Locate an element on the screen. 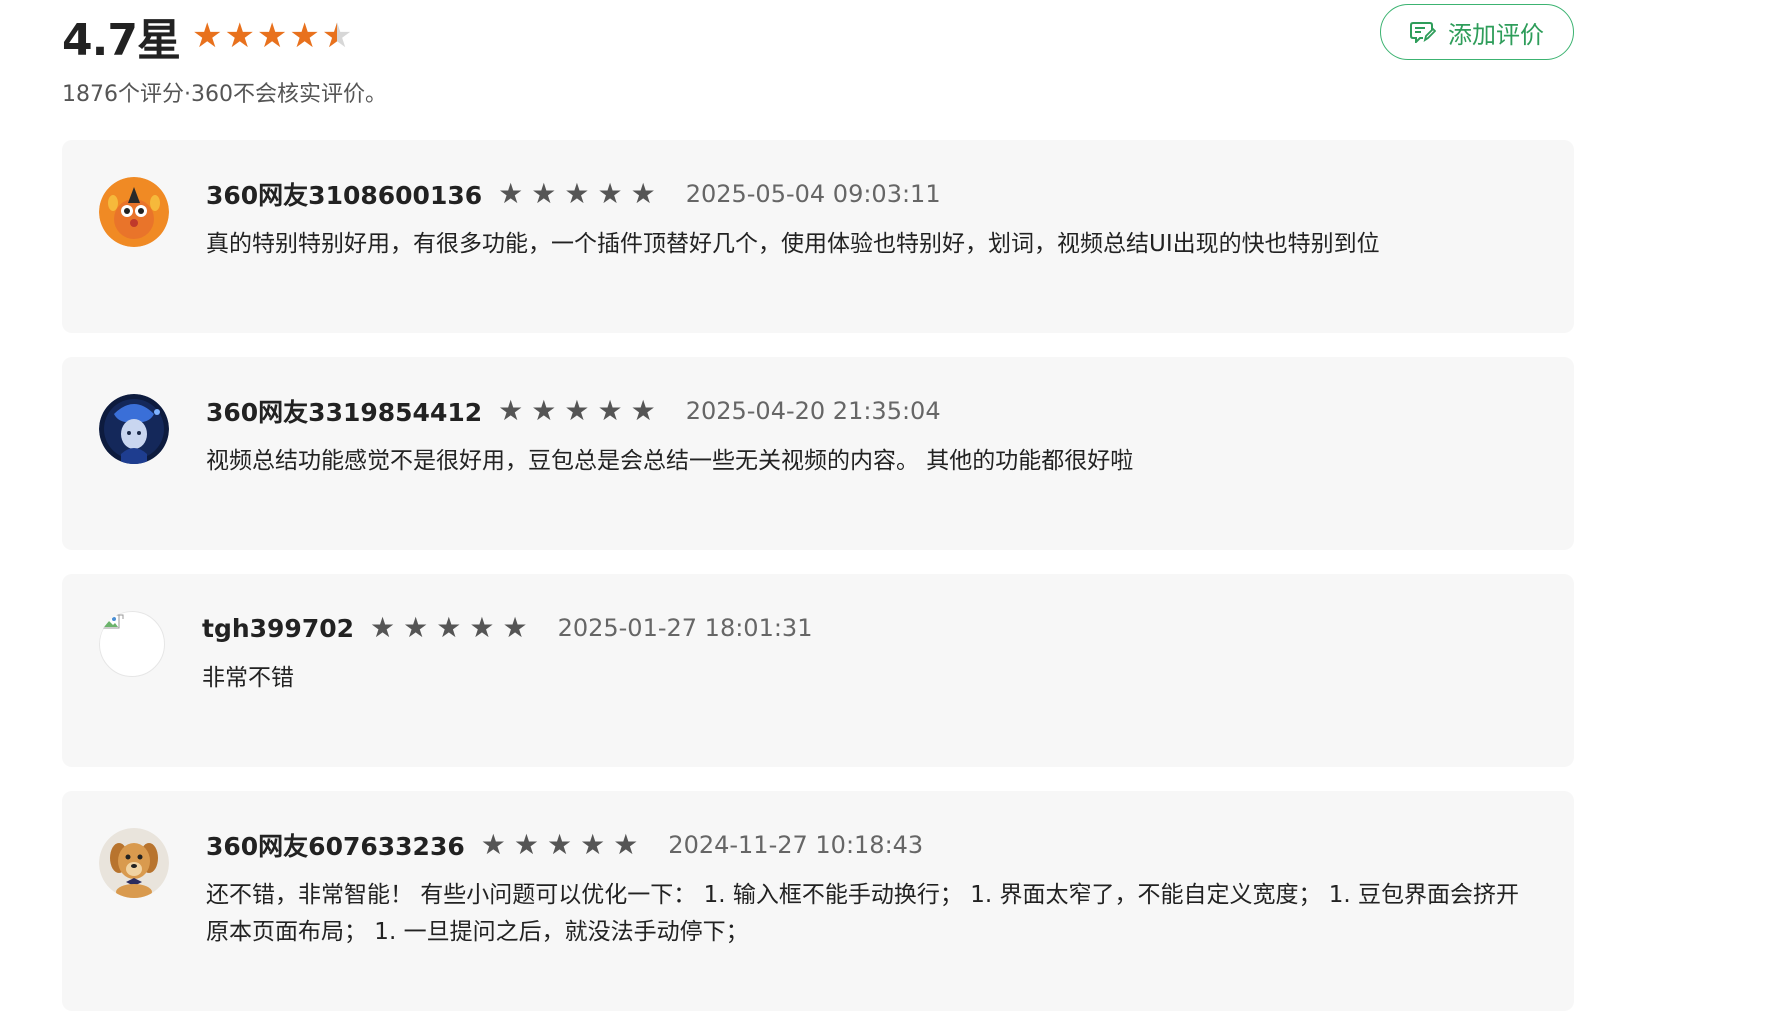  review-date: 2024-11-27 10:18:43 is located at coordinates (796, 845).